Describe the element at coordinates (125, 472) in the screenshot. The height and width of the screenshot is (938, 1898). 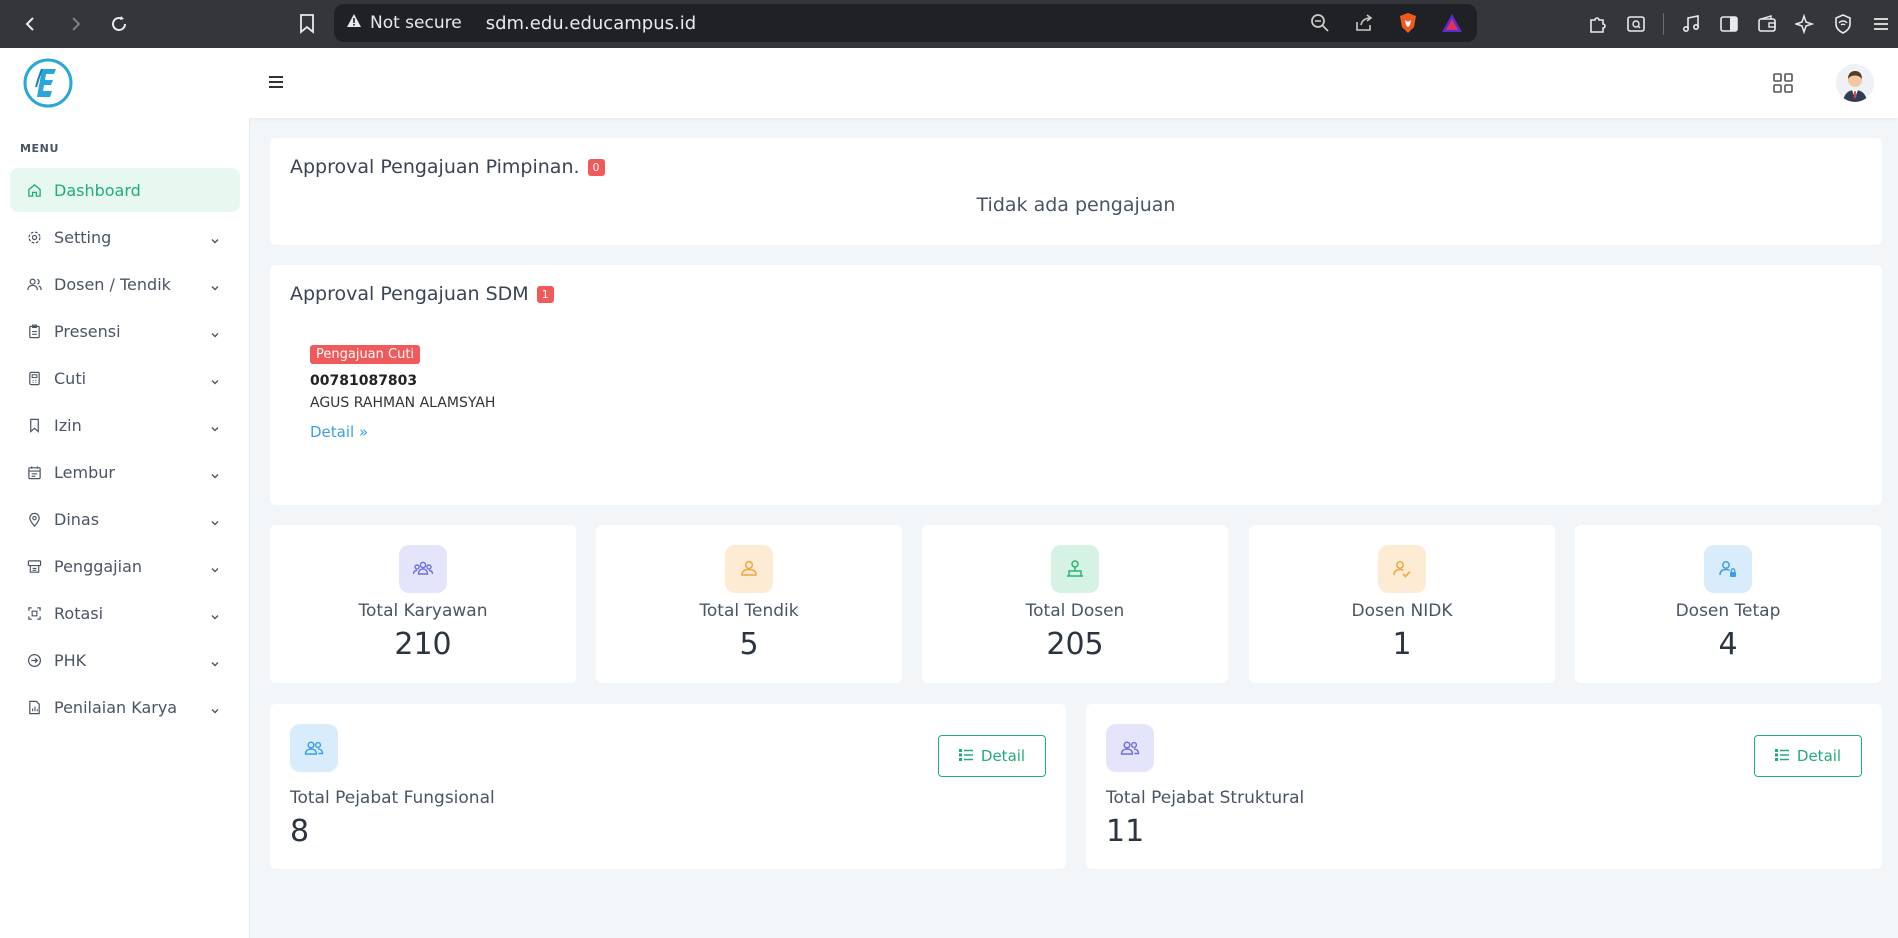
I see `sidebar-item-lembur: Lembur` at that location.